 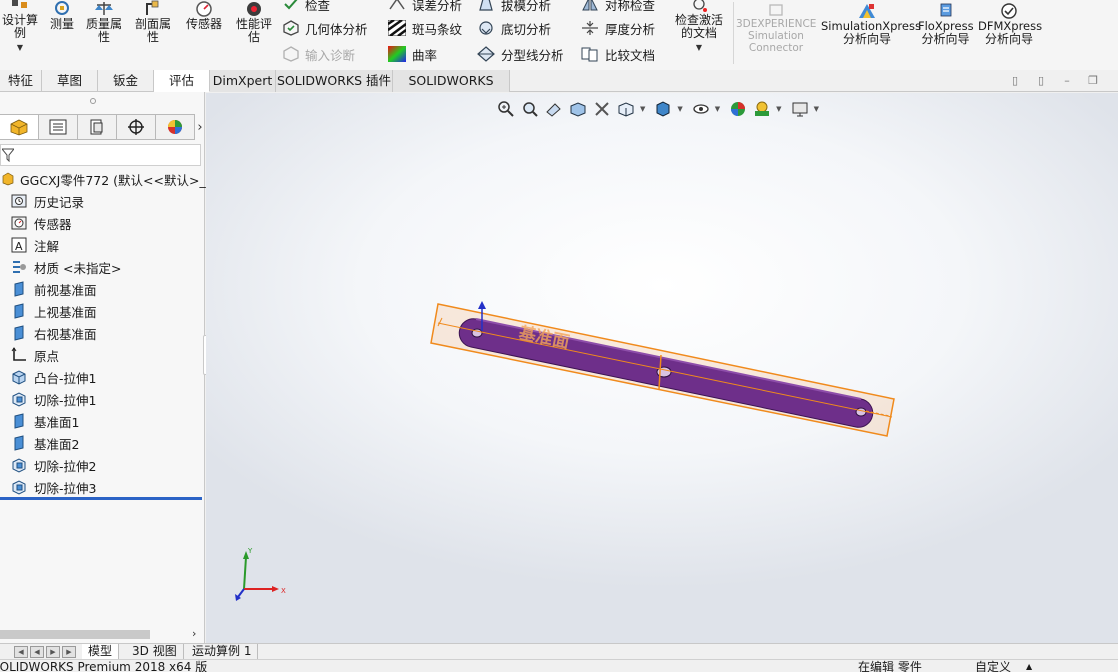 What do you see at coordinates (1029, 666) in the screenshot?
I see `chevron-up-icon: ▲` at bounding box center [1029, 666].